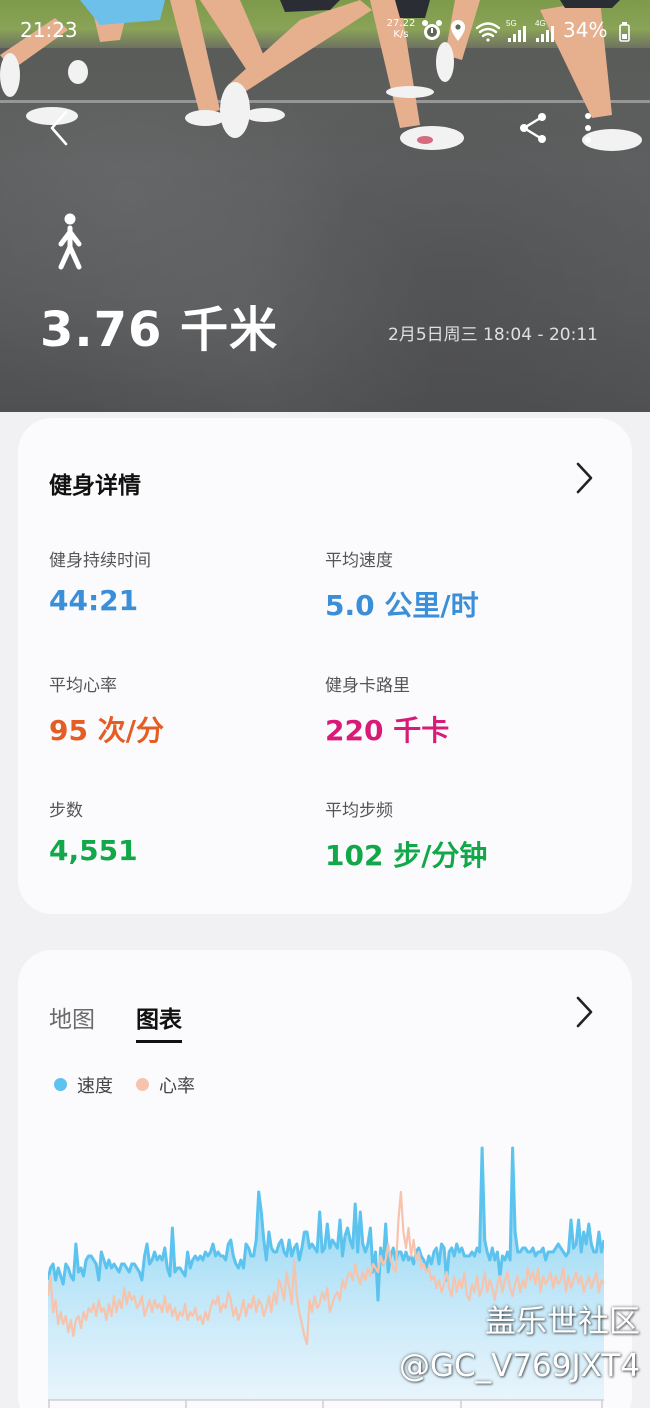 This screenshot has height=1408, width=650. What do you see at coordinates (177, 1086) in the screenshot?
I see `legend-label: 心率` at bounding box center [177, 1086].